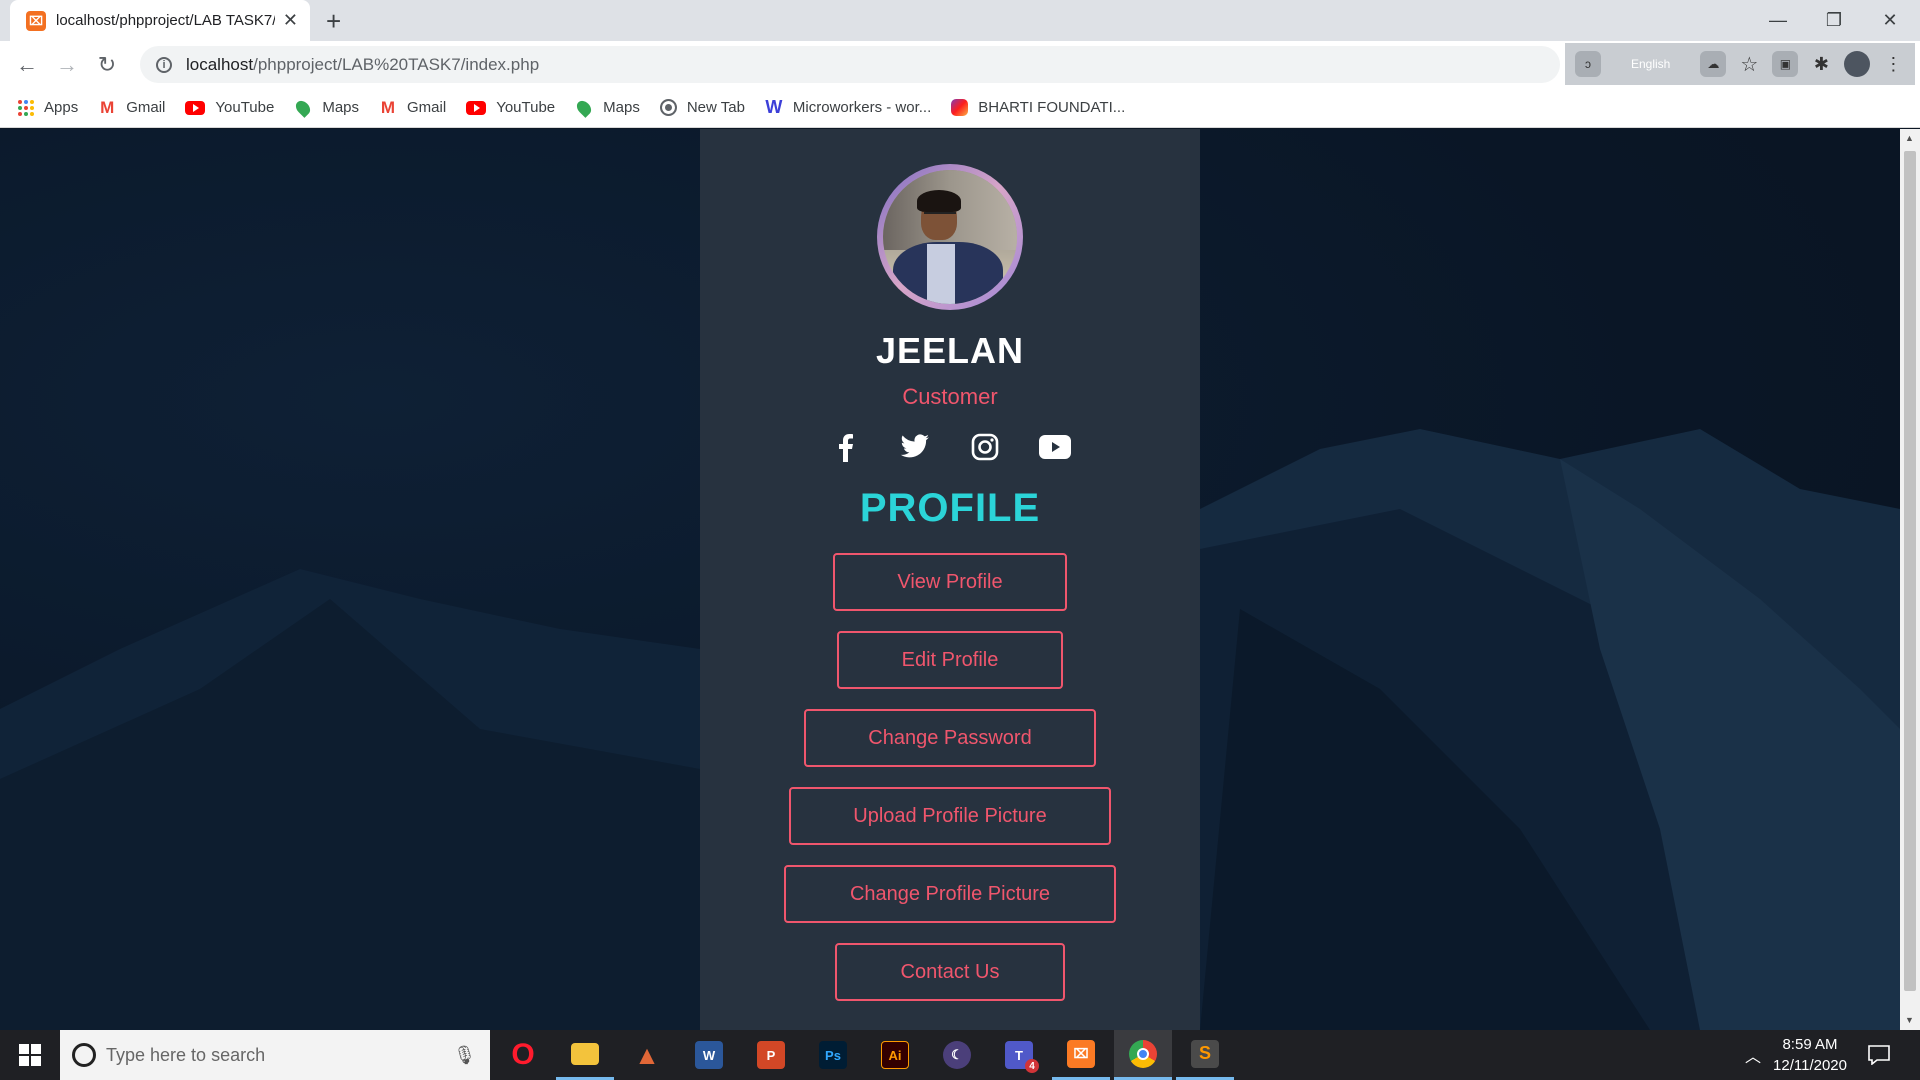 This screenshot has height=1080, width=1920. I want to click on section-title: PROFILE, so click(950, 508).